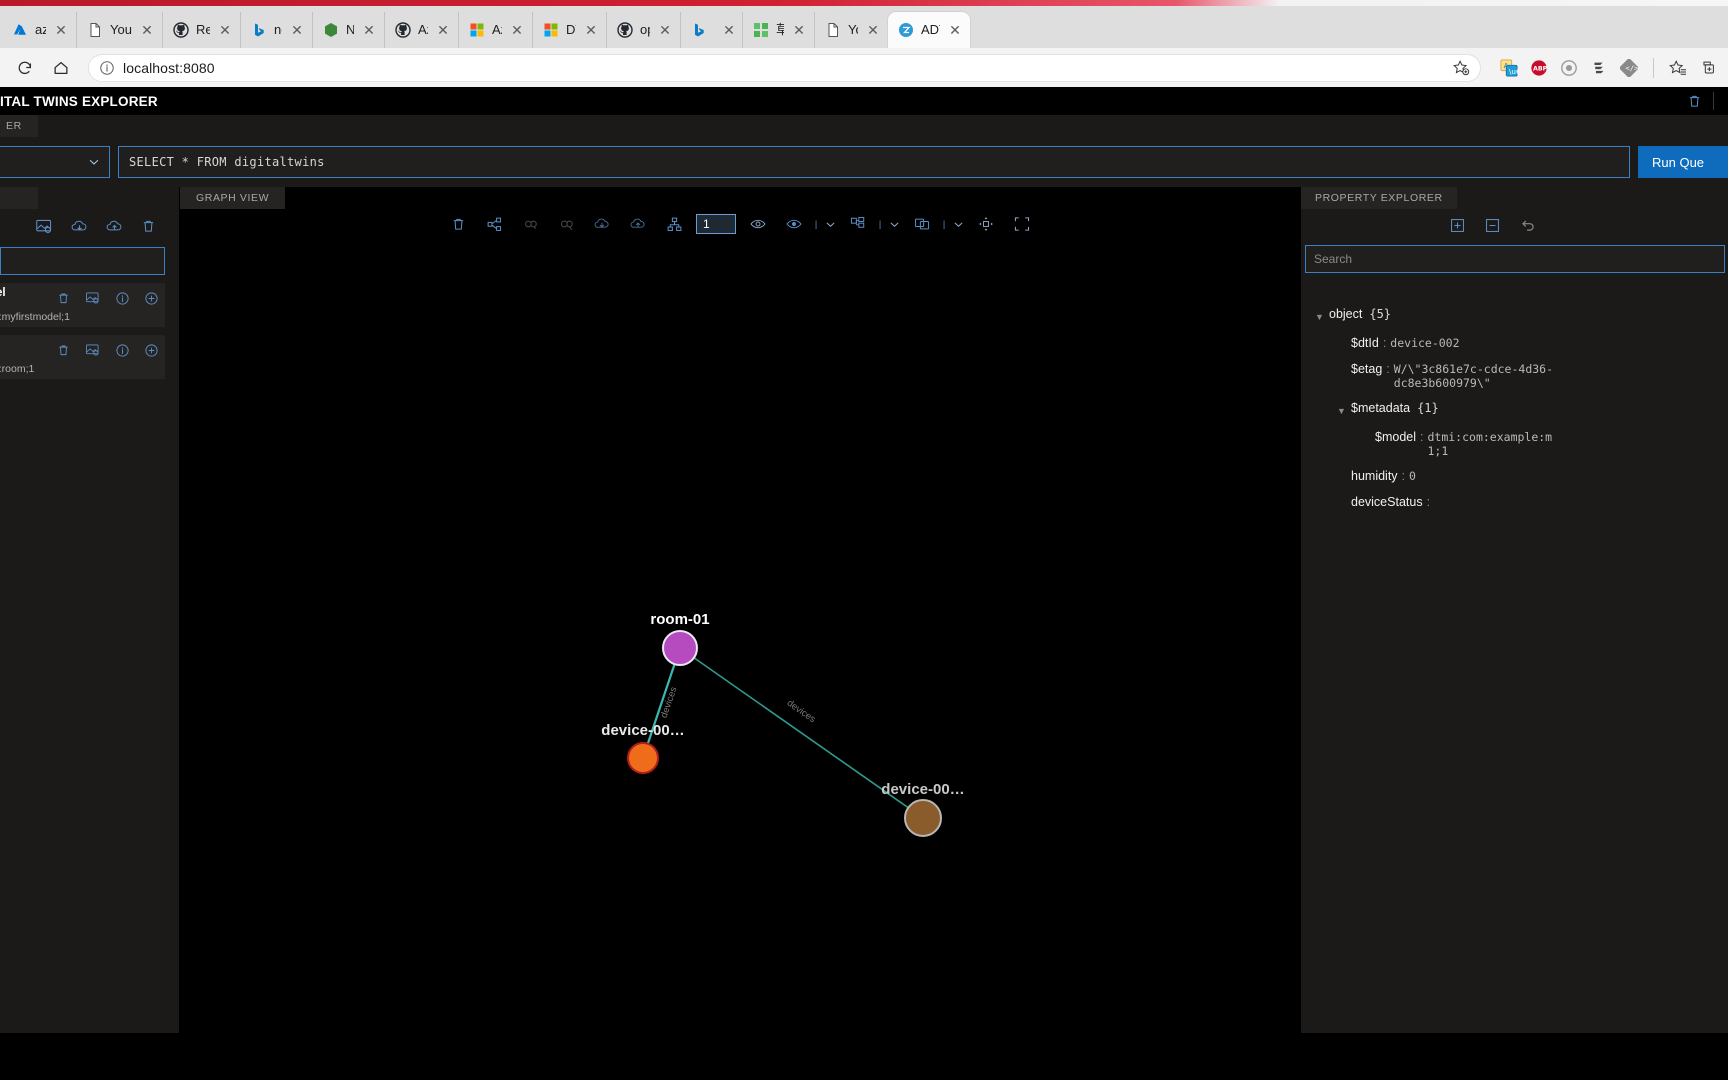 The image size is (1728, 1080). I want to click on instance-select, so click(55, 162).